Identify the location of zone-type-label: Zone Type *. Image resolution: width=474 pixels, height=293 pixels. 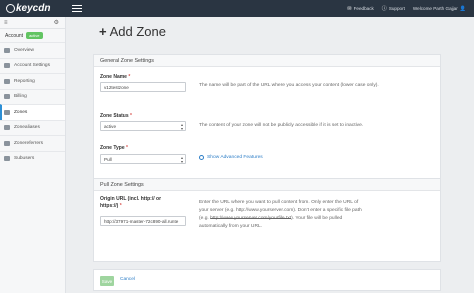
(114, 148).